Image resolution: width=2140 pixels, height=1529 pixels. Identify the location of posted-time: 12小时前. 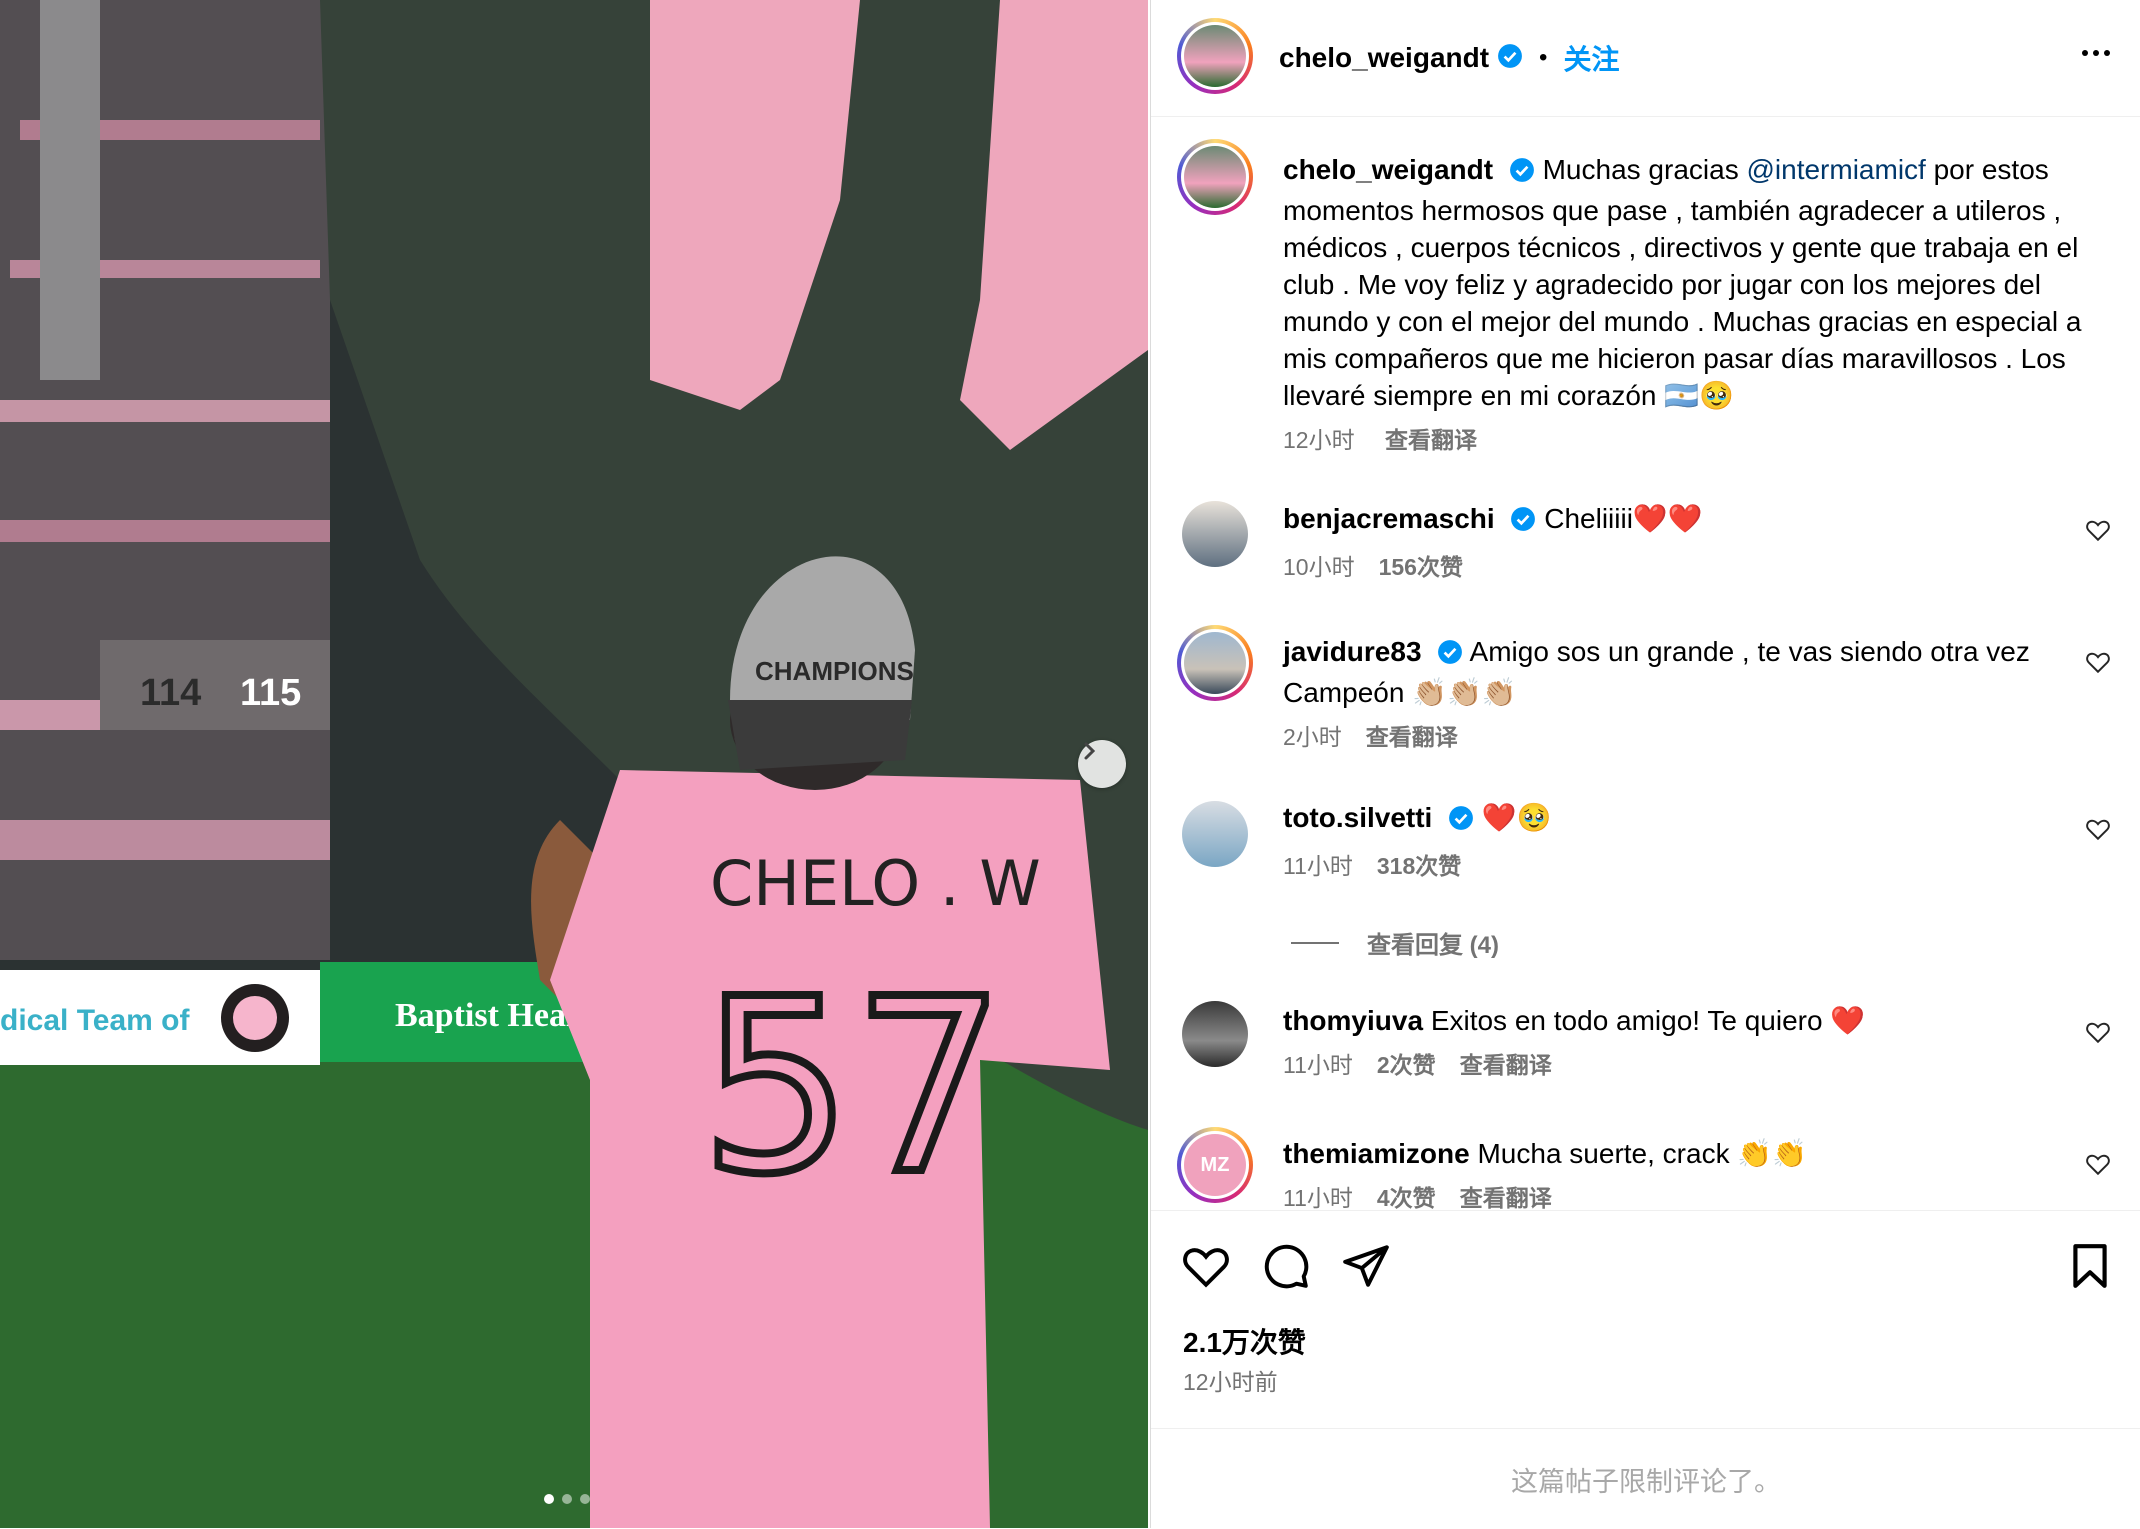
(1230, 1382).